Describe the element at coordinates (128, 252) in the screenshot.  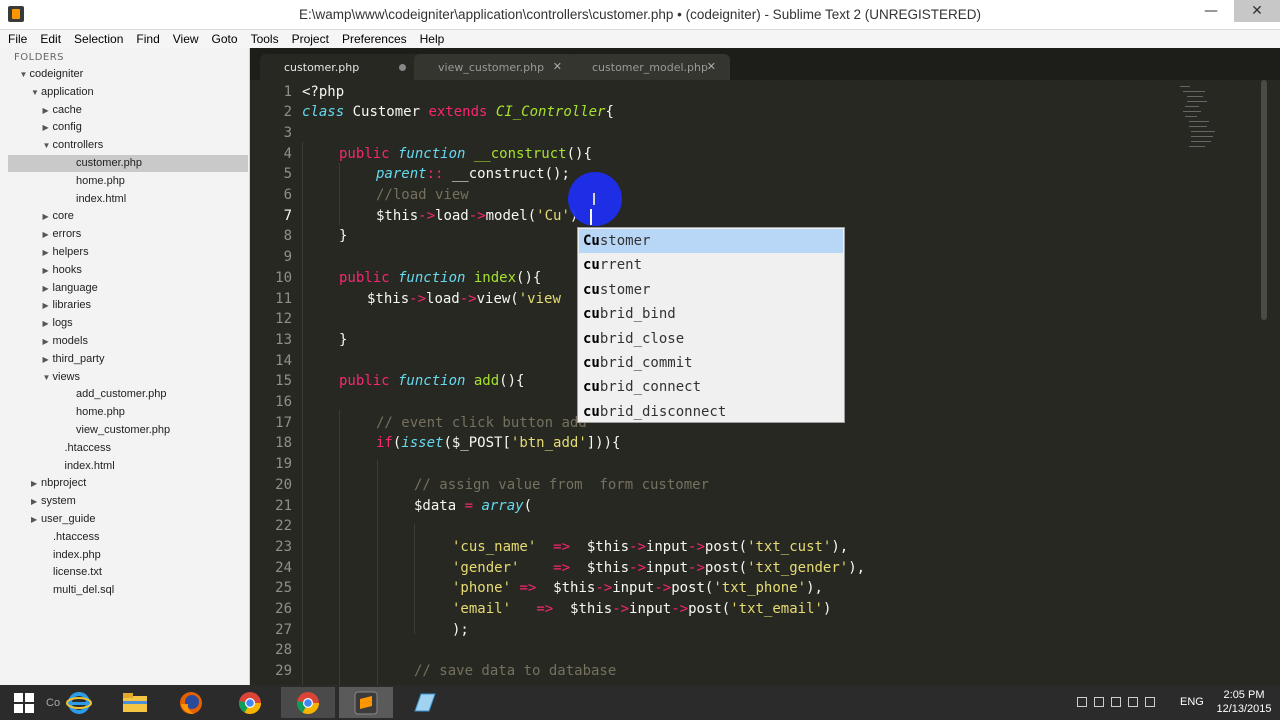
I see `sidebar-item: ▶ helpers` at that location.